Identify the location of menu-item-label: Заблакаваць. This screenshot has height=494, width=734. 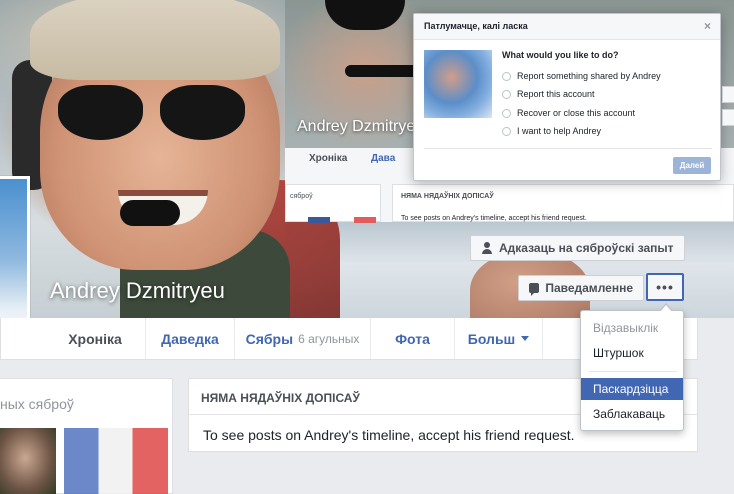
(629, 414).